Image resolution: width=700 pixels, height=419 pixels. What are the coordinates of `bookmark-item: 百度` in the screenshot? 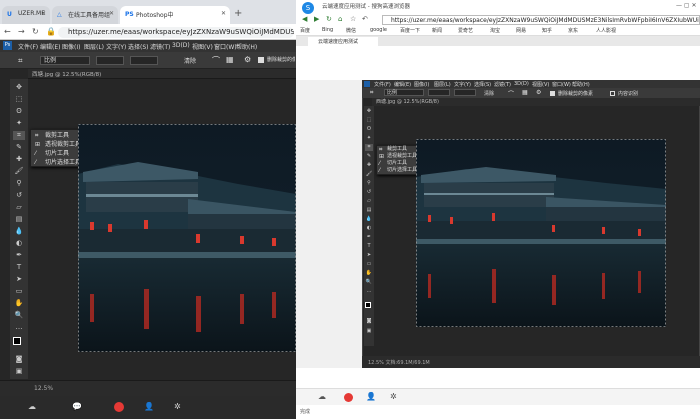 It's located at (305, 30).